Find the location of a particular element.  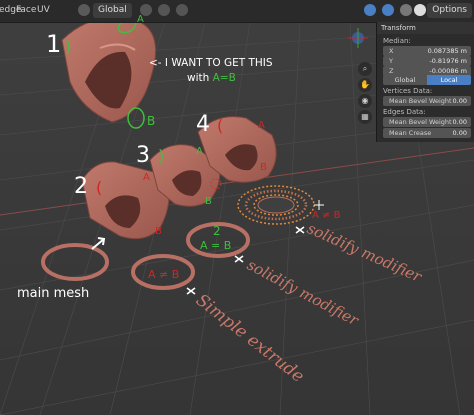

edges-data-label: Edges Data: is located at coordinates (404, 112).